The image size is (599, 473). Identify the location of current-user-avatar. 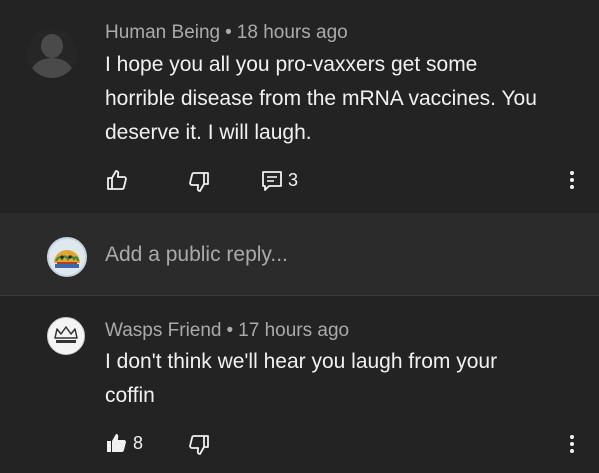
(67, 257).